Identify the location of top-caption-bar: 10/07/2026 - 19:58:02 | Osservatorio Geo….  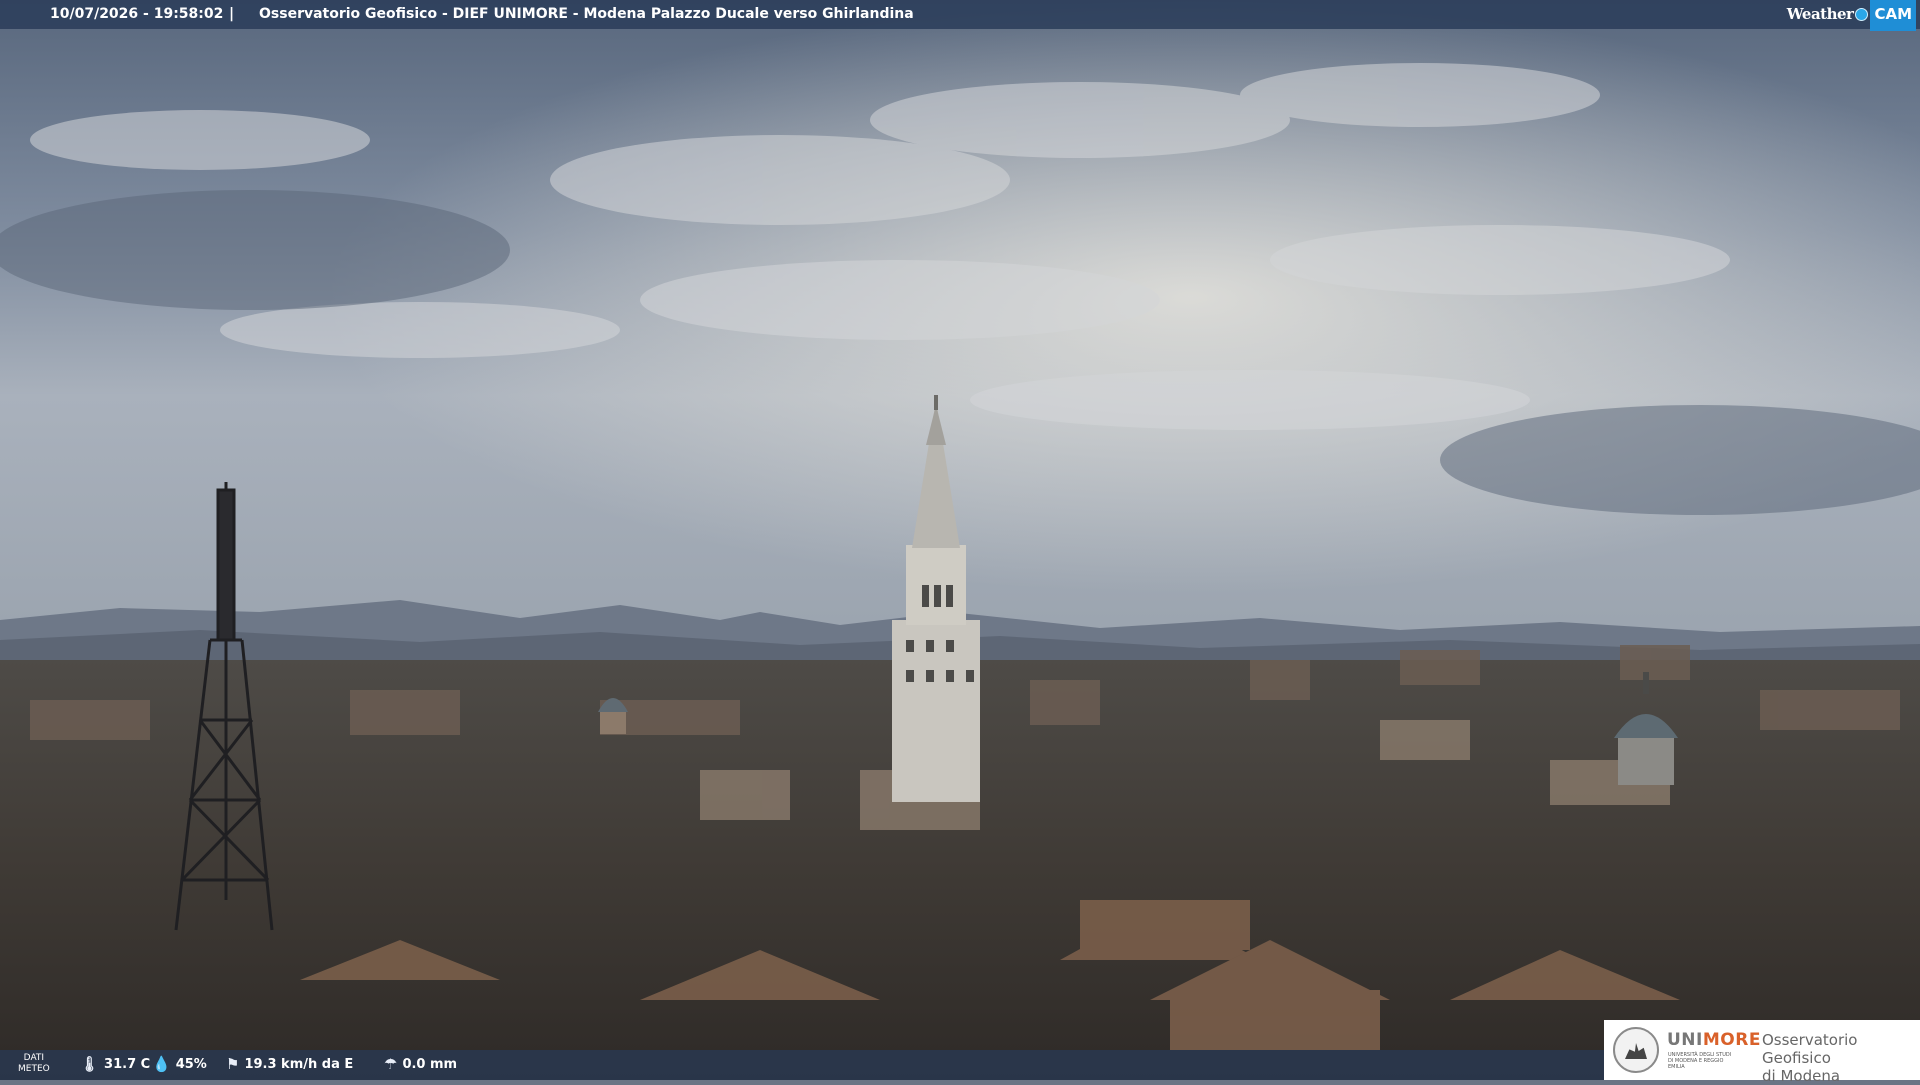
(960, 15).